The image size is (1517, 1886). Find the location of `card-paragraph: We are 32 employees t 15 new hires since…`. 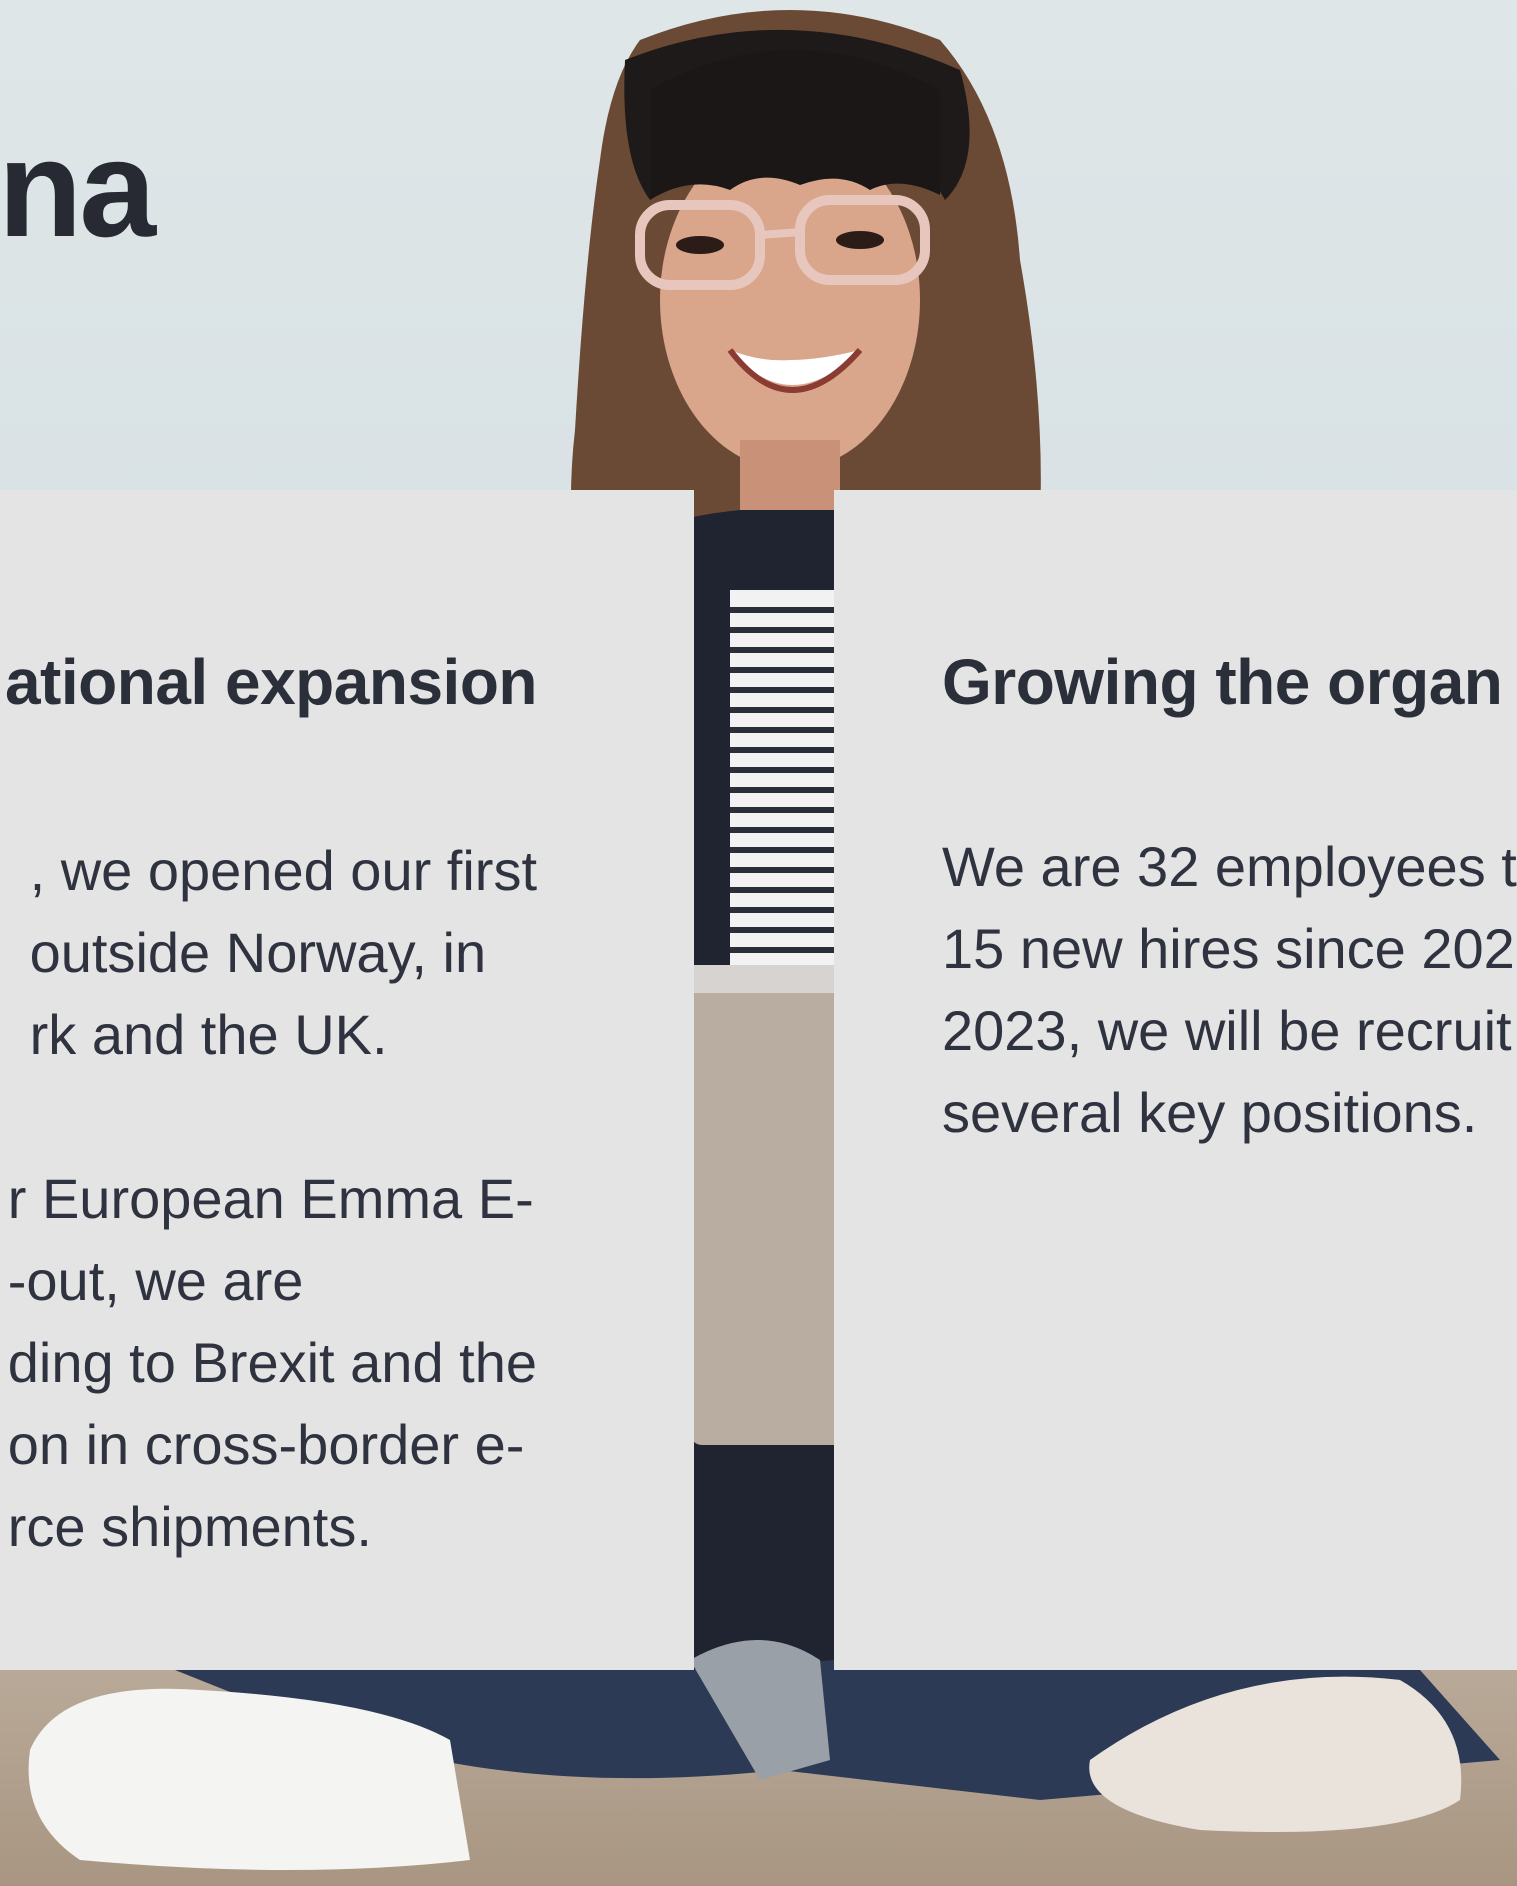

card-paragraph: We are 32 employees t 15 new hires since… is located at coordinates (1229, 990).